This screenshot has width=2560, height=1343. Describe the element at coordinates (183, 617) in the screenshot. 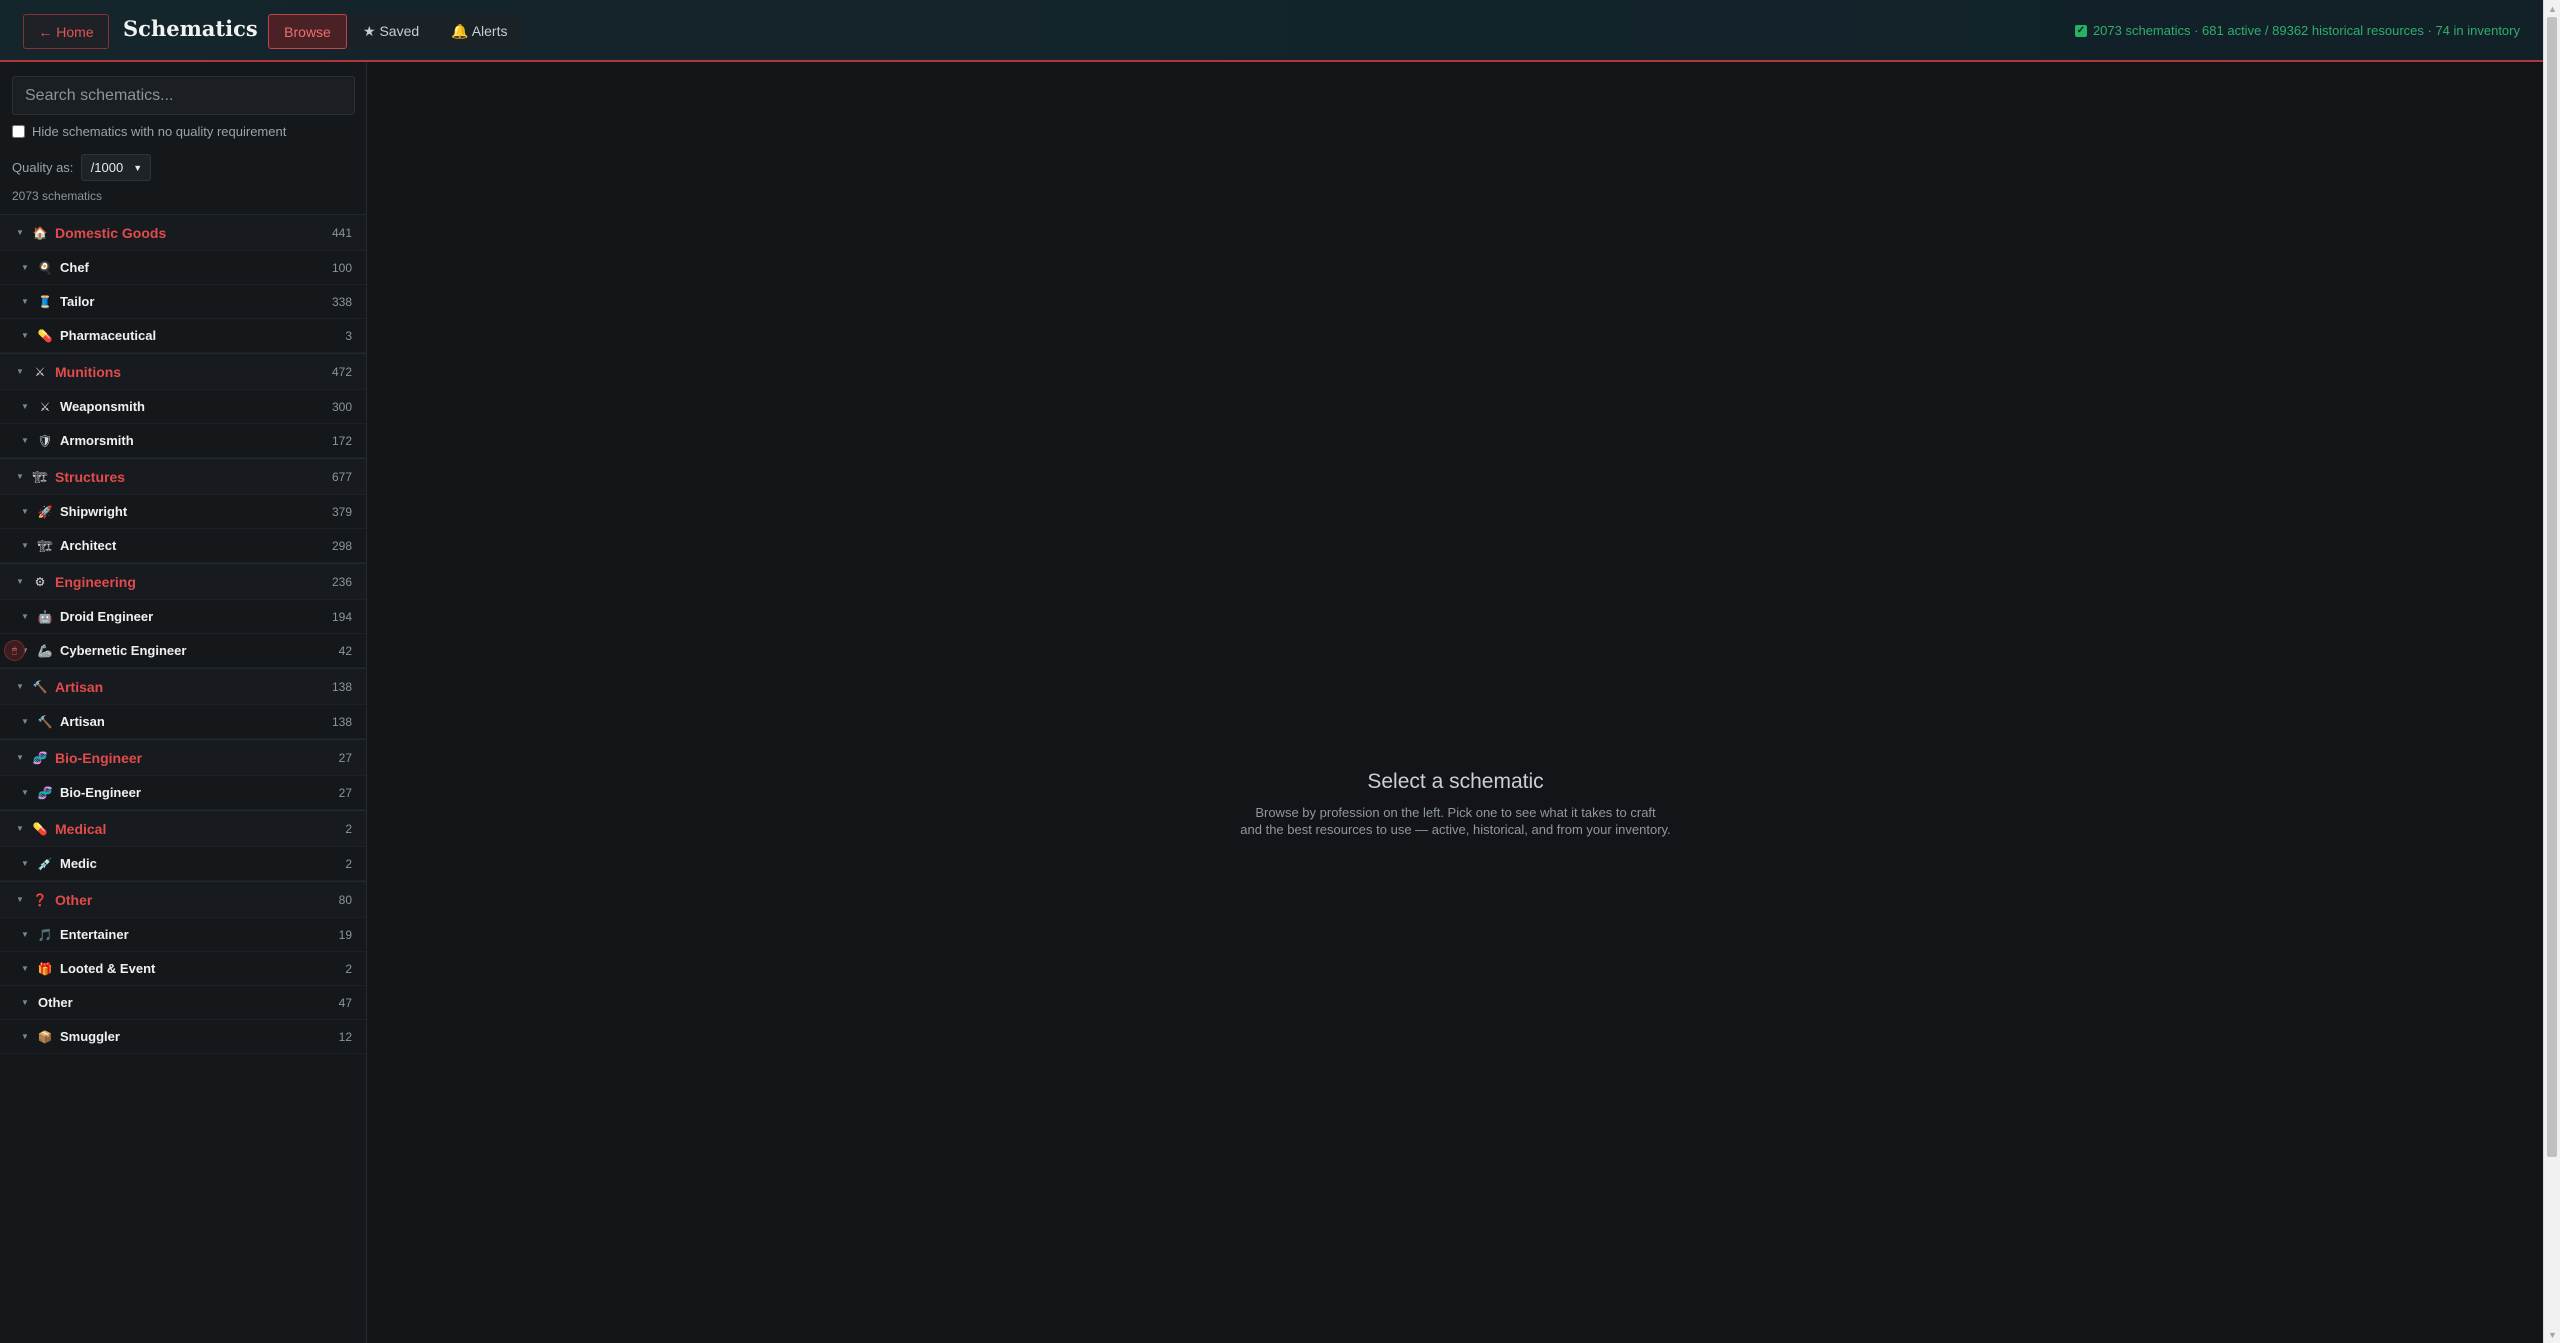

I see `profession-row: ▼ 🤖 Droid Engineer 194` at that location.